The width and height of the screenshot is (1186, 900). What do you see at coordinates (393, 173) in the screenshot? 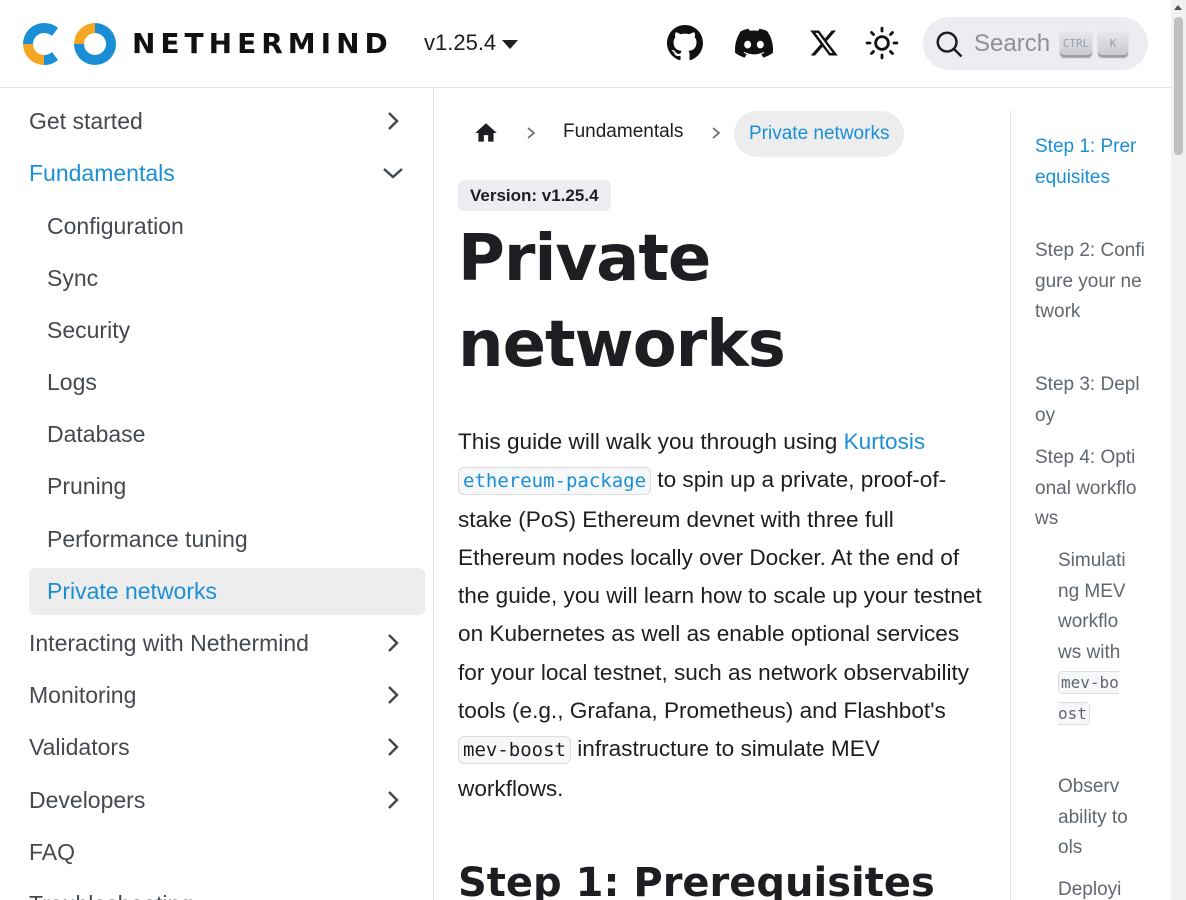
I see `chevron-down-icon` at bounding box center [393, 173].